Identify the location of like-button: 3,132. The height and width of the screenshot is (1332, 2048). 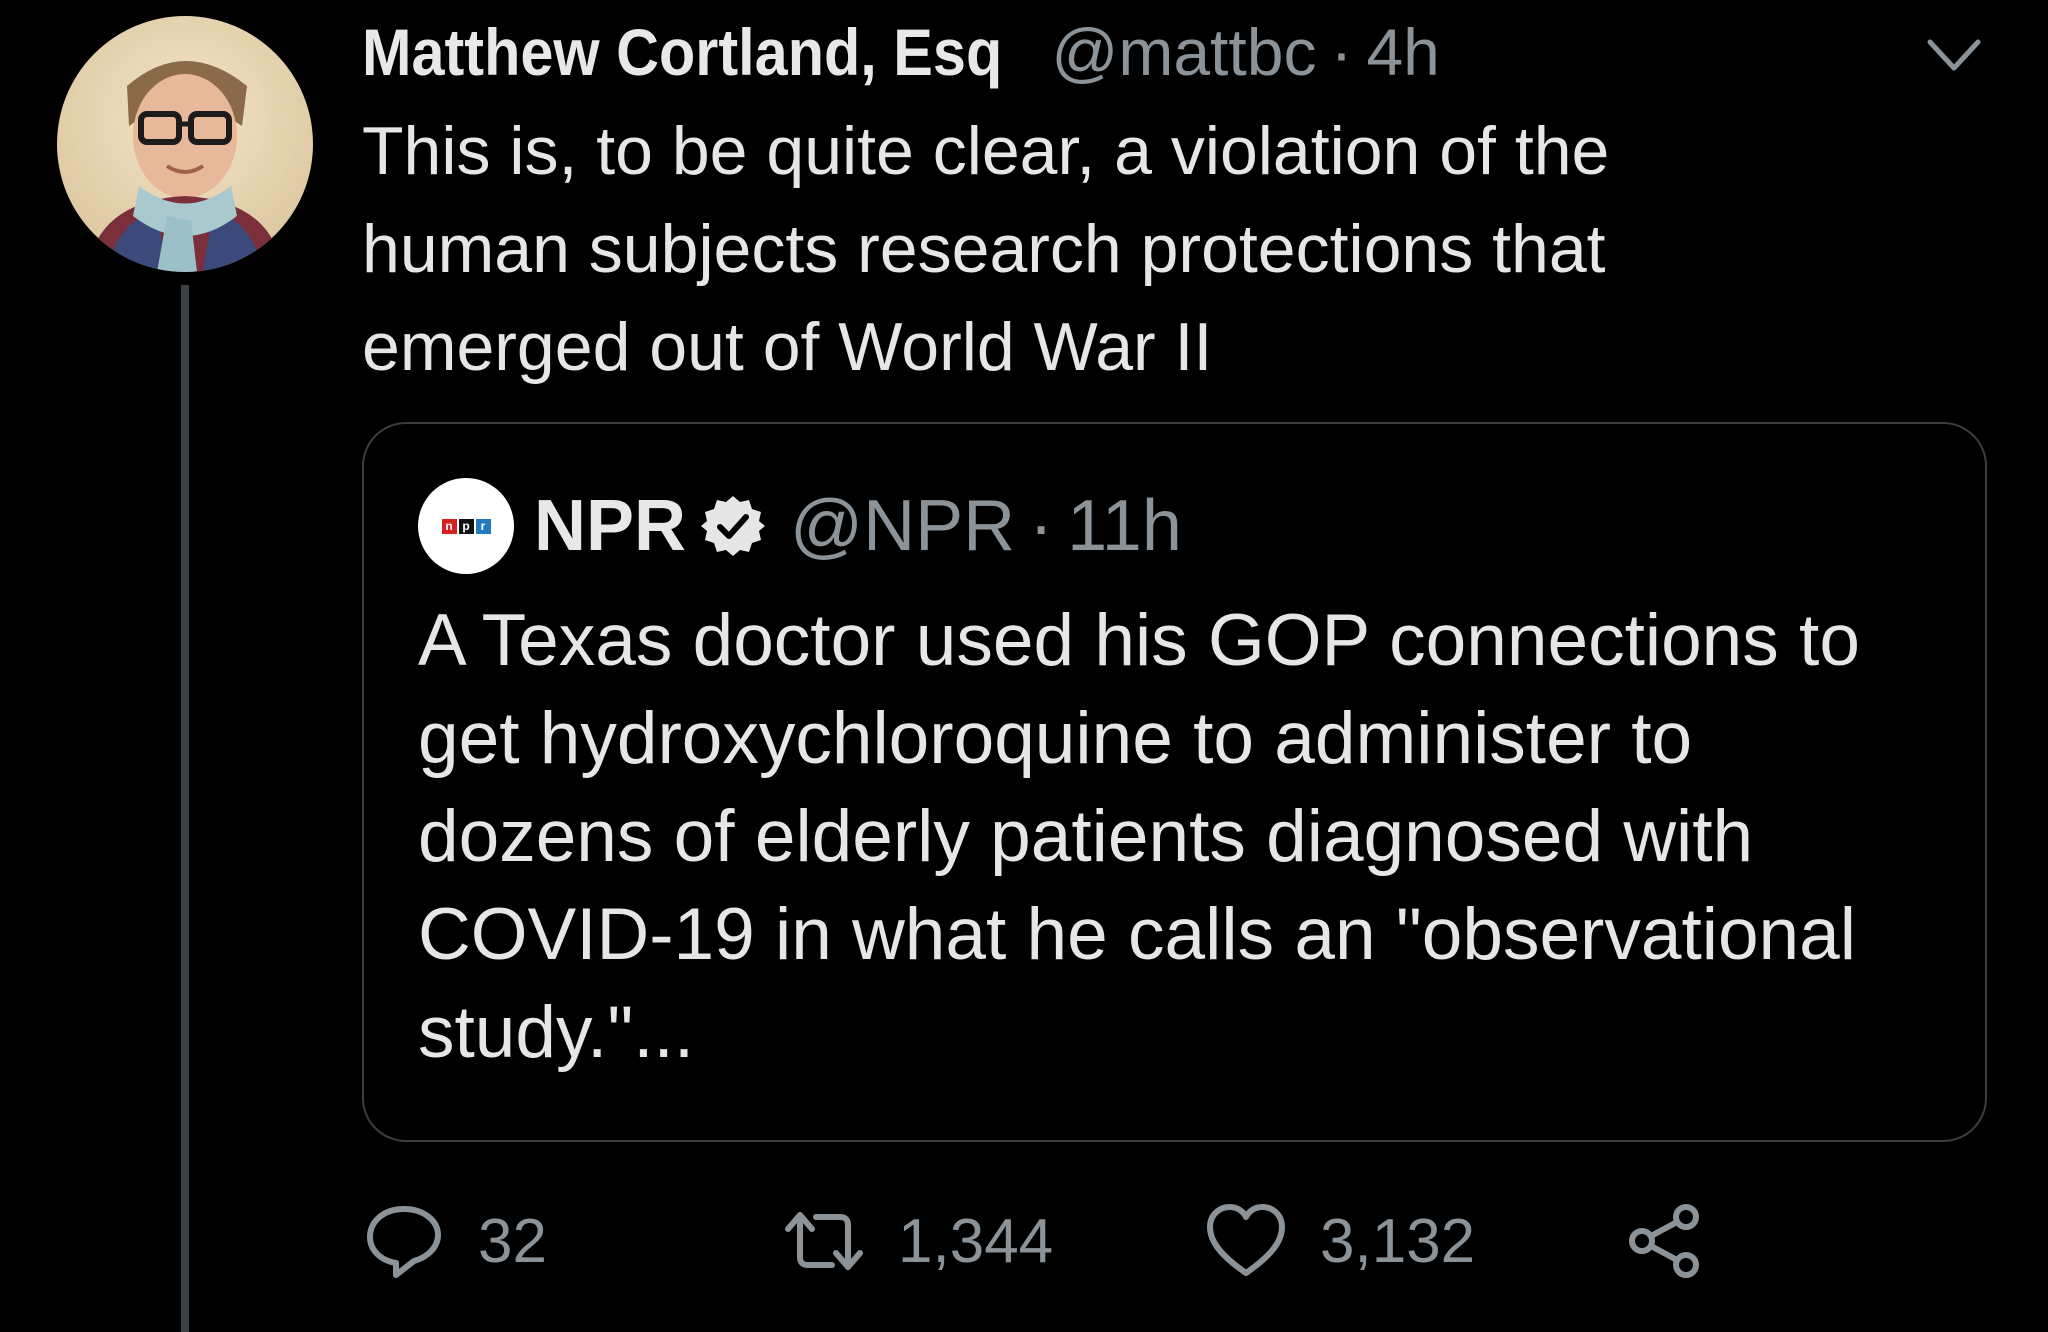
(1339, 1241).